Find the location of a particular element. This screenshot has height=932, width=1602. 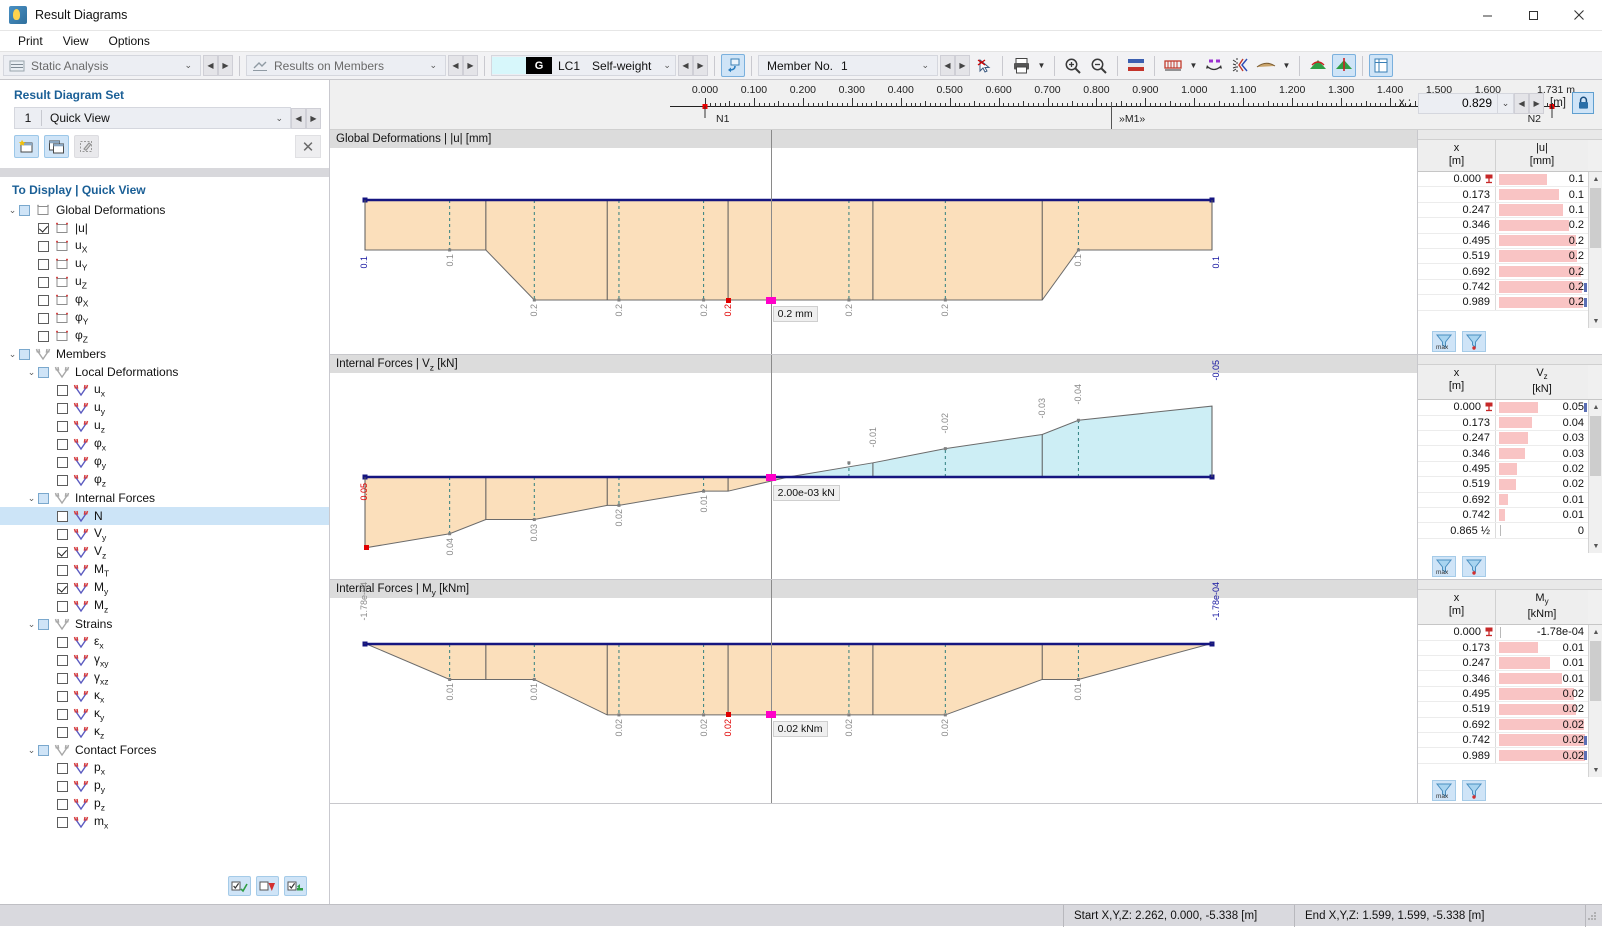

table-row: 0.173 0.04 is located at coordinates (1503, 423).